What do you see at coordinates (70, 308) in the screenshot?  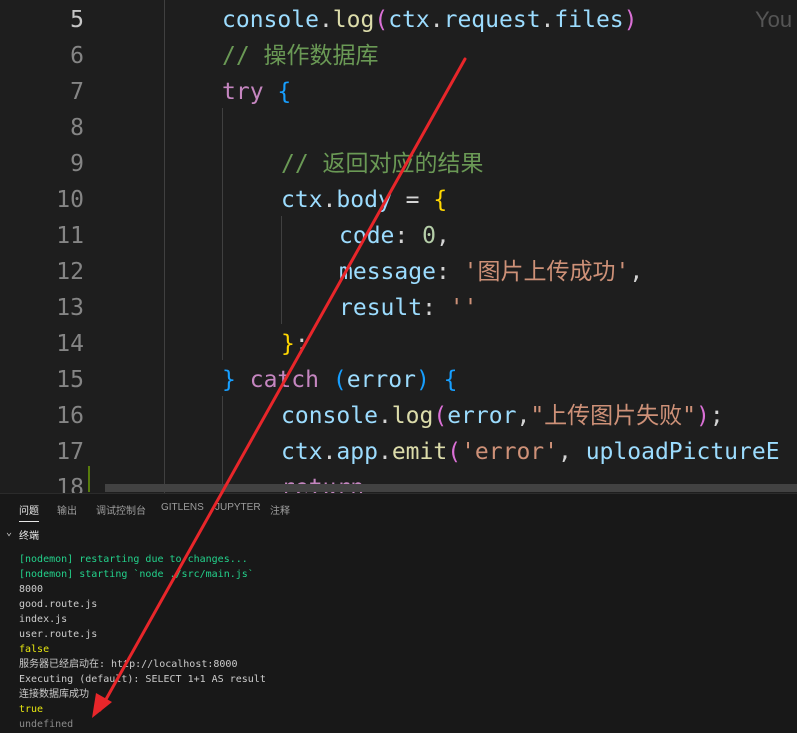 I see `line-number: 13` at bounding box center [70, 308].